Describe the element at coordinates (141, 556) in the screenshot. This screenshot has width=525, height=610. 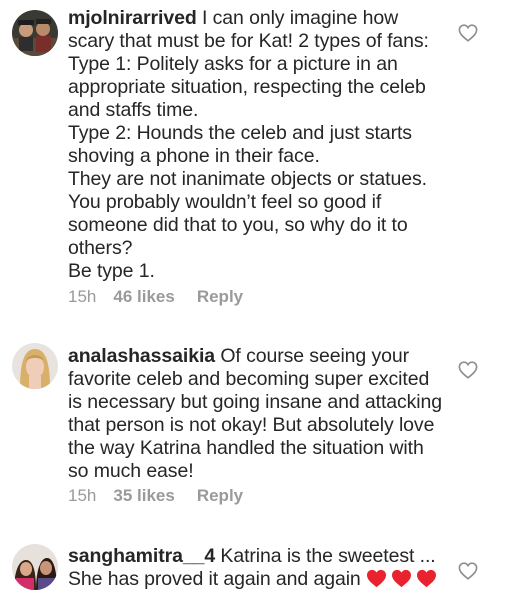
I see `comment-username: sanghamitra__4` at that location.